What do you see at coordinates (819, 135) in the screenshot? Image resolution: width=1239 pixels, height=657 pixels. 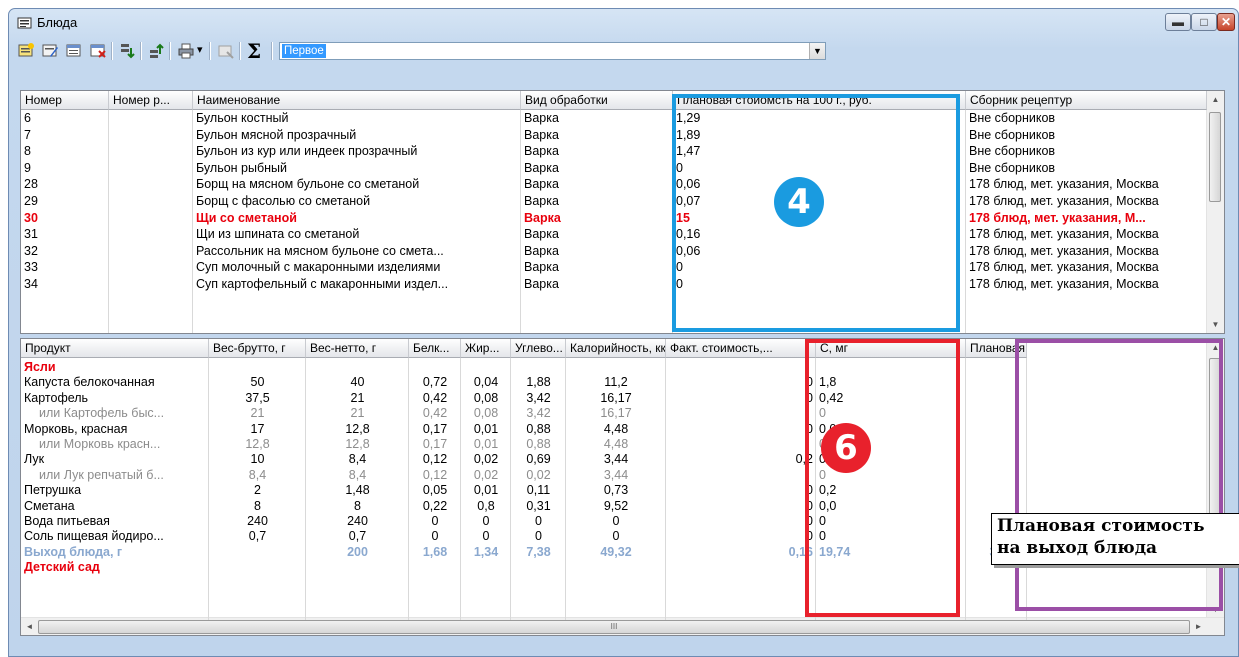 I see `dish-cell: 1,89` at bounding box center [819, 135].